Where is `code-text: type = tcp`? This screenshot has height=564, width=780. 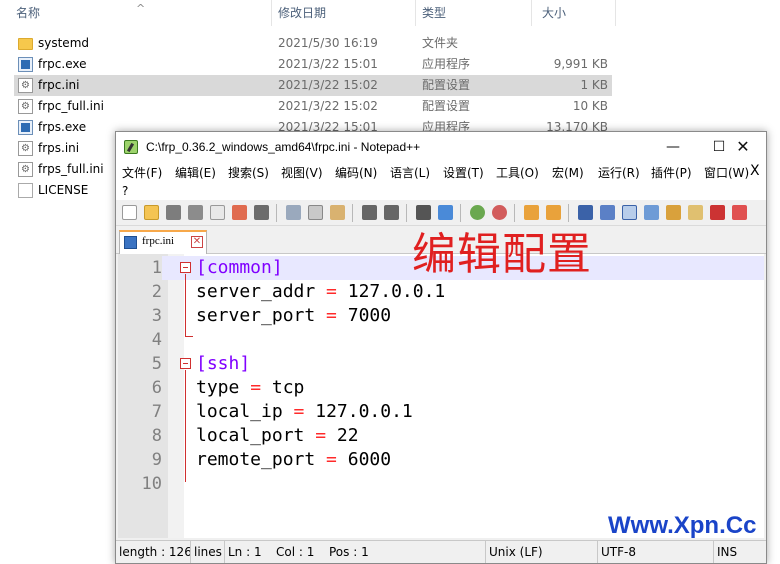
code-text: type = tcp is located at coordinates (250, 388).